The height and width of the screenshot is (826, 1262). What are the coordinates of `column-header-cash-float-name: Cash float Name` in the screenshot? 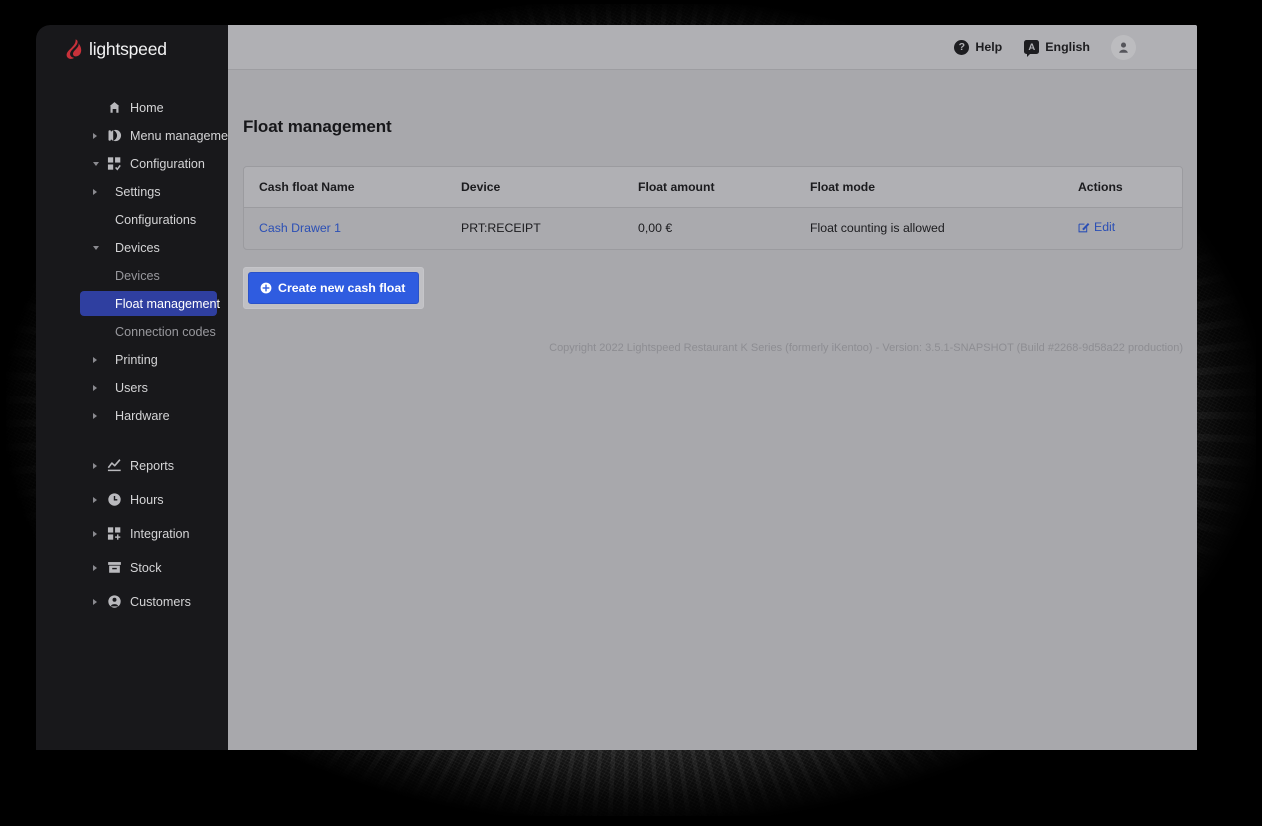 It's located at (352, 187).